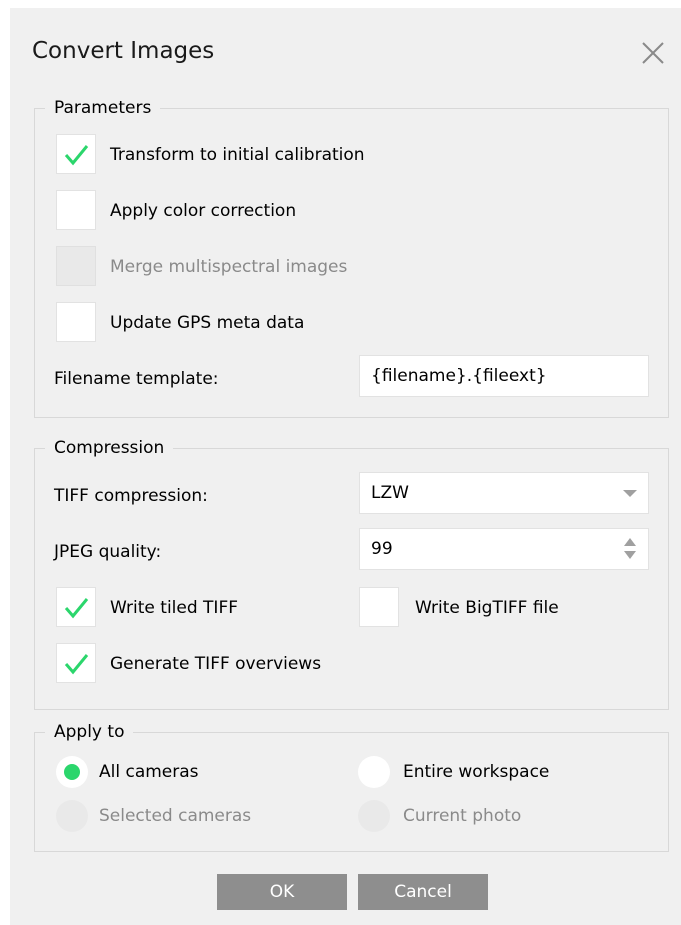 The height and width of the screenshot is (925, 681). I want to click on write-tiled-tiff-label: Write tiled TIFF, so click(174, 608).